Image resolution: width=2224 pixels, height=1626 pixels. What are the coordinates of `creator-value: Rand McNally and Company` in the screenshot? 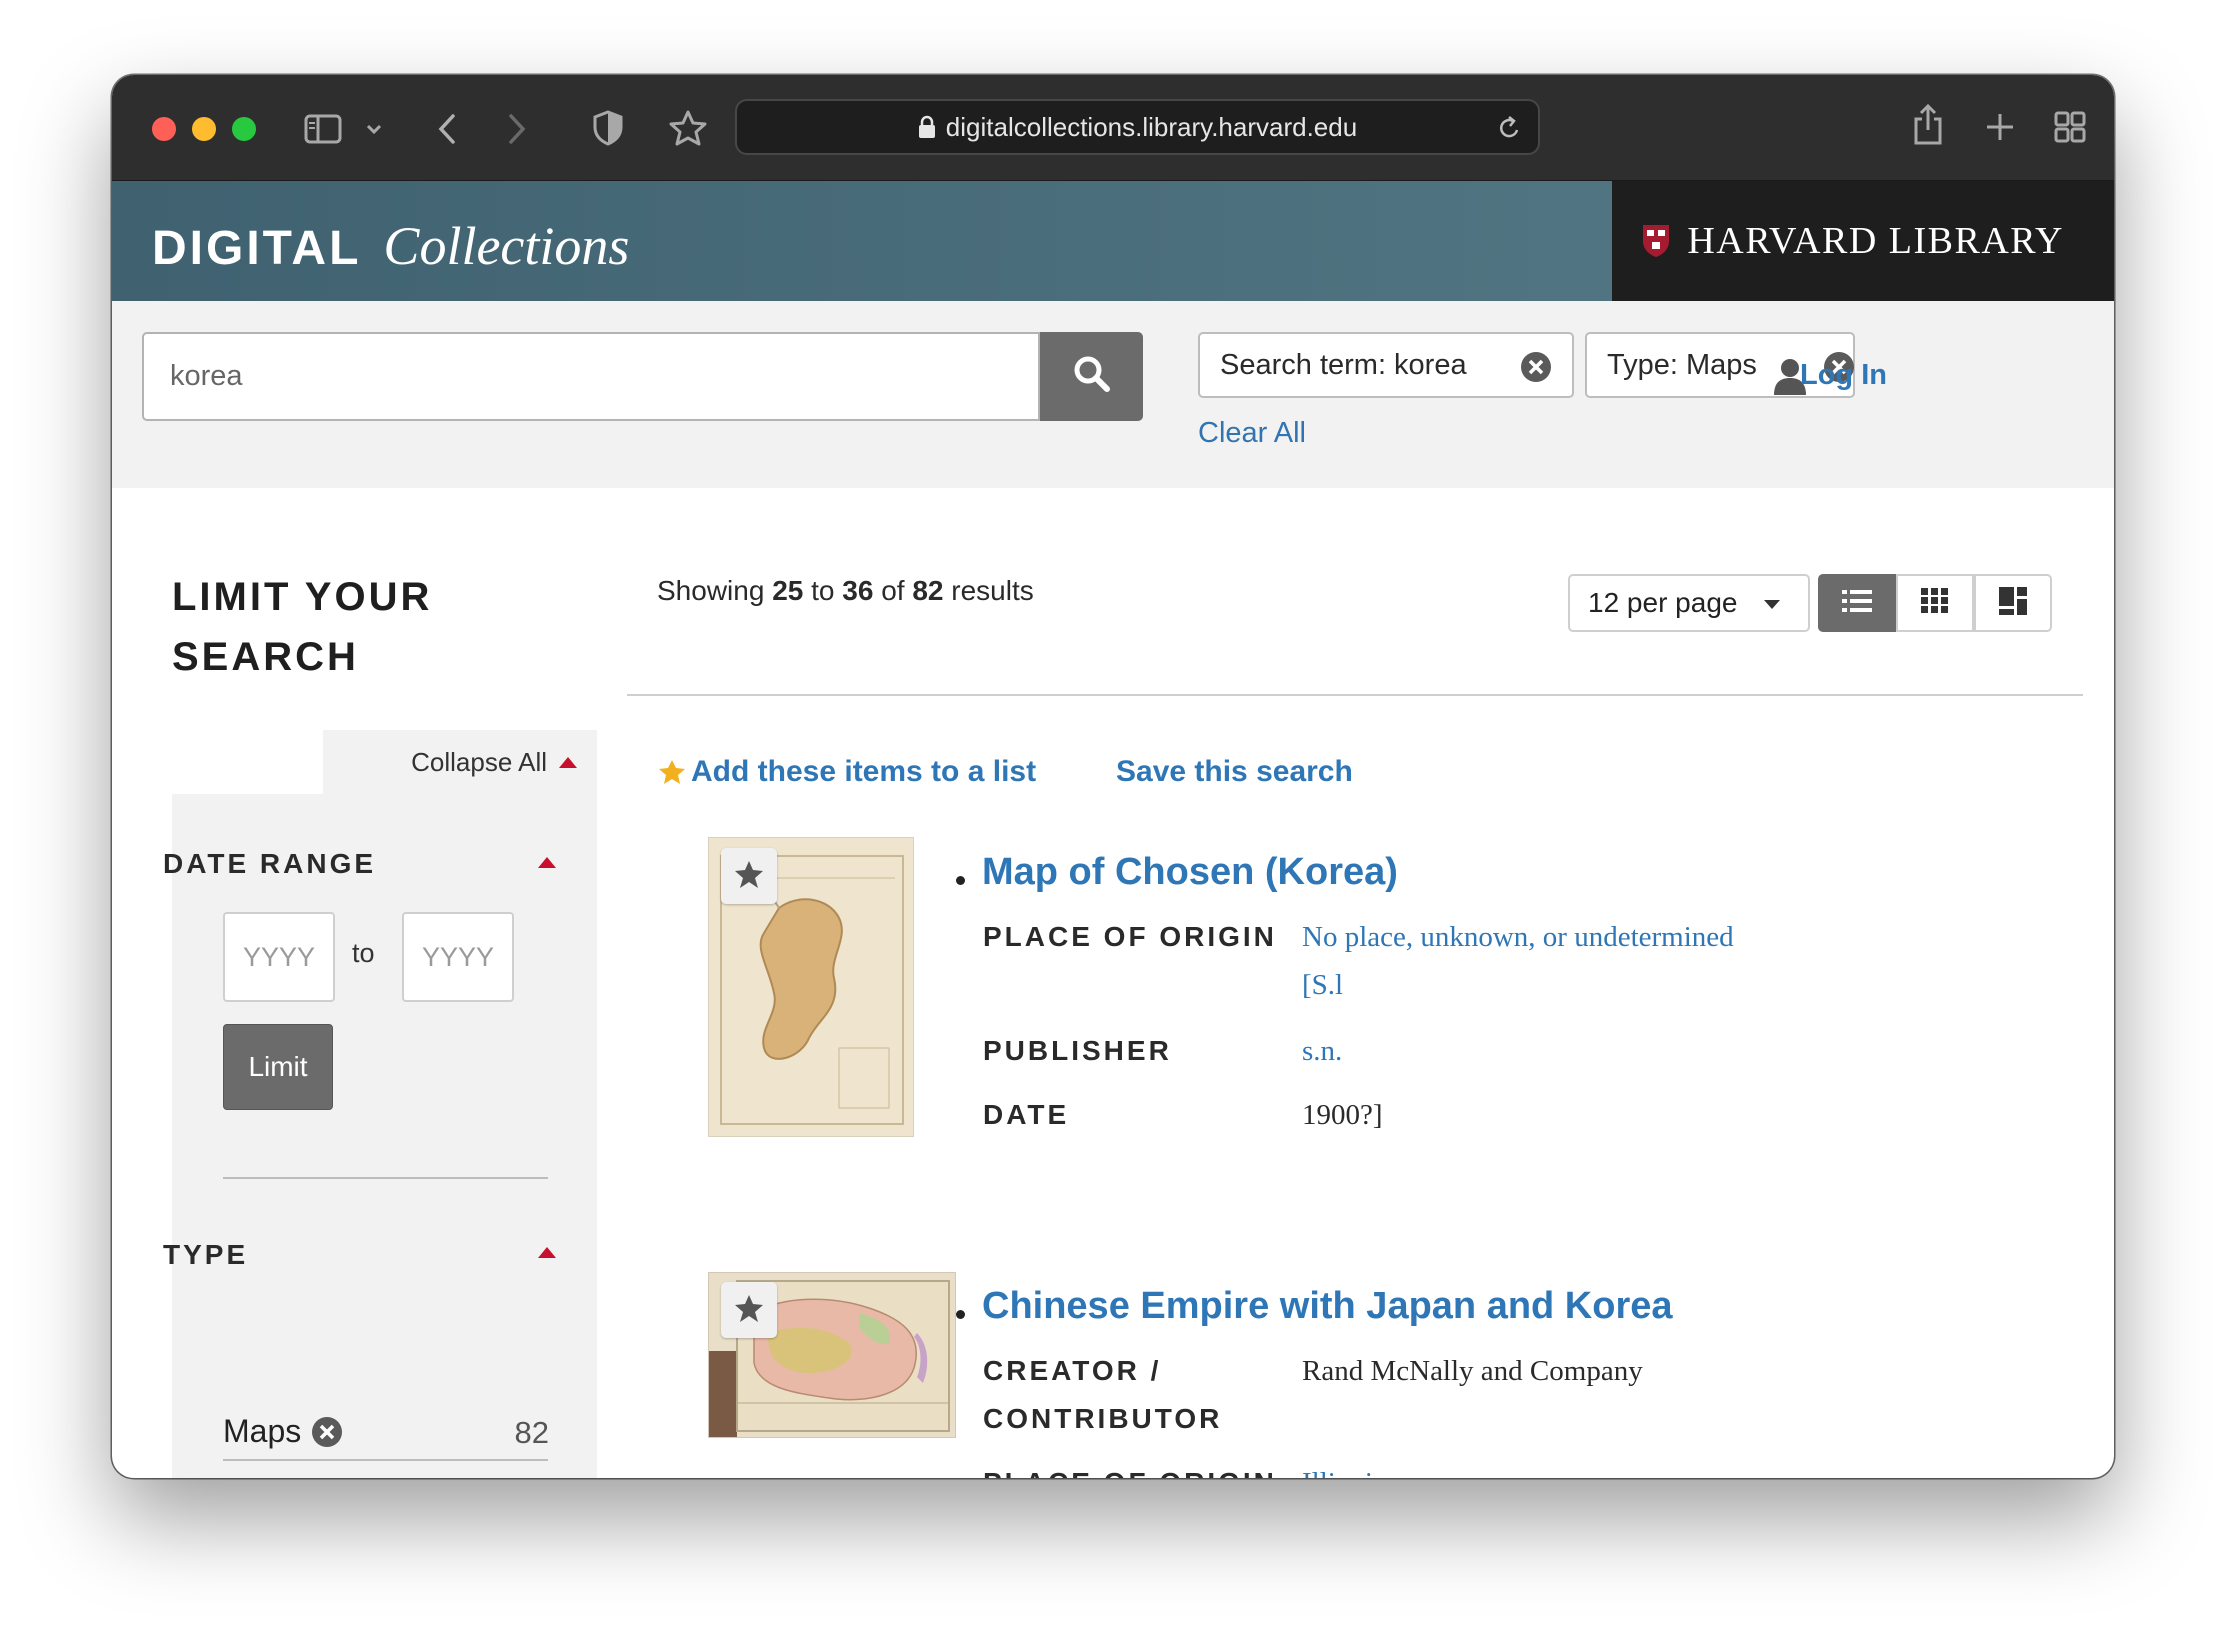 It's located at (1472, 1371).